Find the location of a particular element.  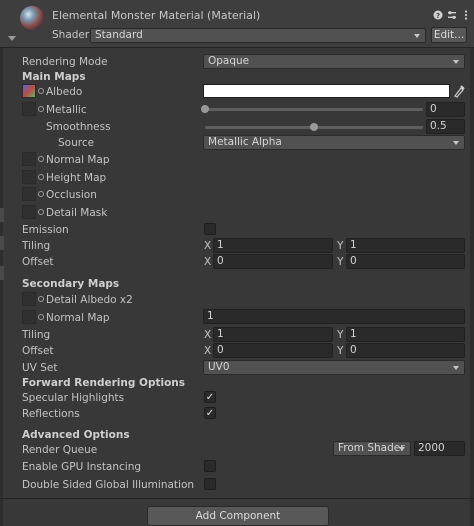

tiling-label: Tiling is located at coordinates (36, 246).